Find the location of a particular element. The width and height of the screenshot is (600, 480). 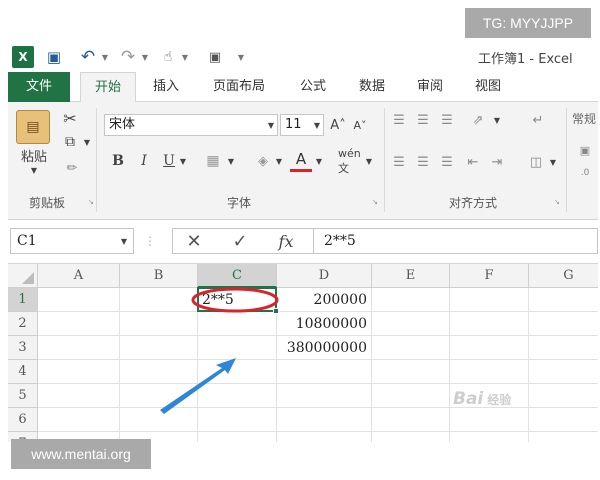

annotation-arrow-icon is located at coordinates (198, 386).